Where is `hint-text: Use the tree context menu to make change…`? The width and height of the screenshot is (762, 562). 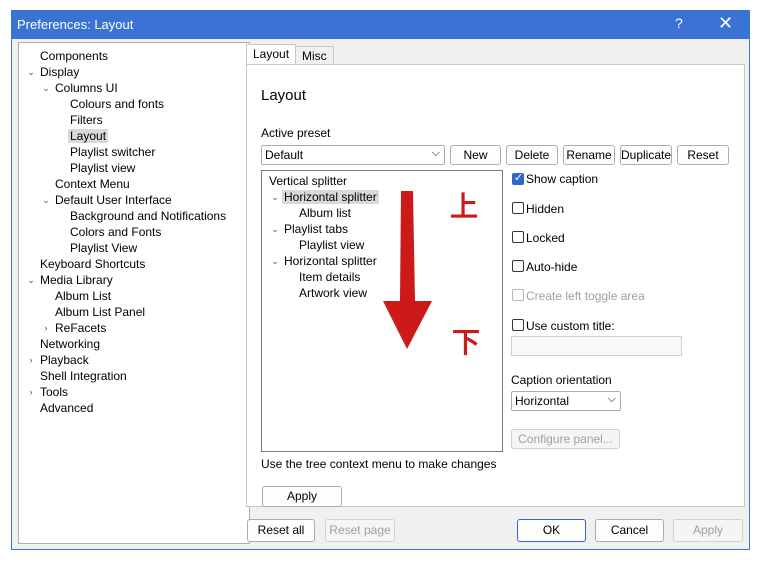
hint-text: Use the tree context menu to make change… is located at coordinates (379, 464).